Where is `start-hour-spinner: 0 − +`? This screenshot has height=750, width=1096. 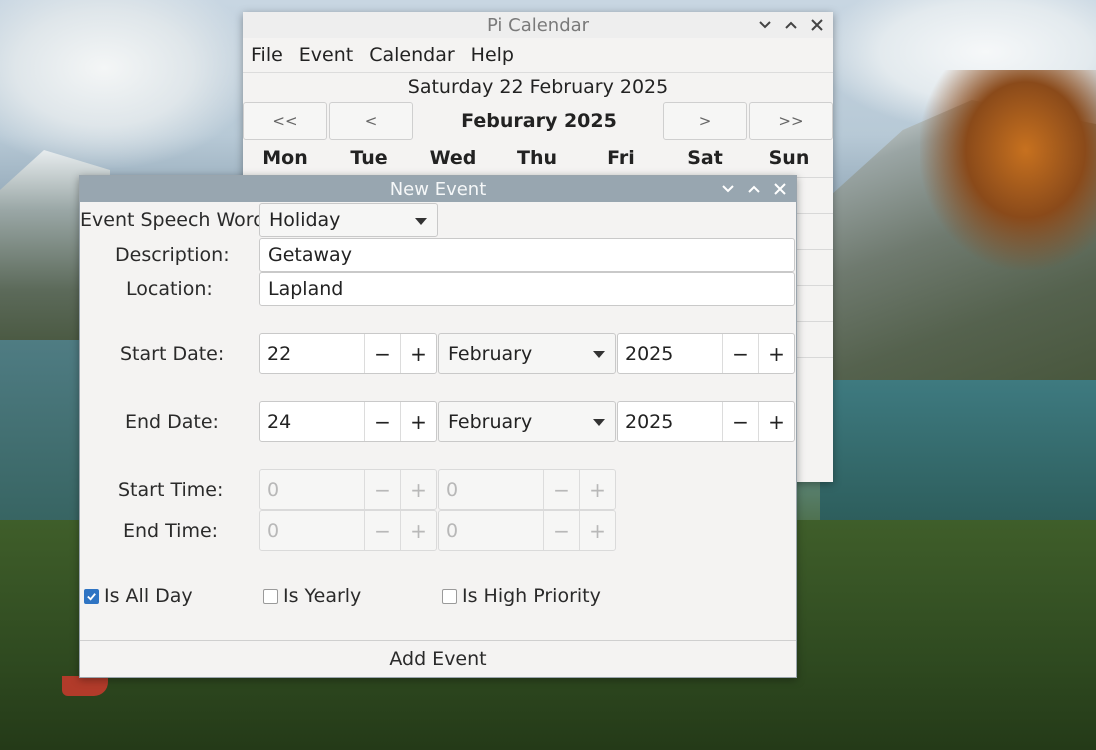
start-hour-spinner: 0 − + is located at coordinates (348, 489).